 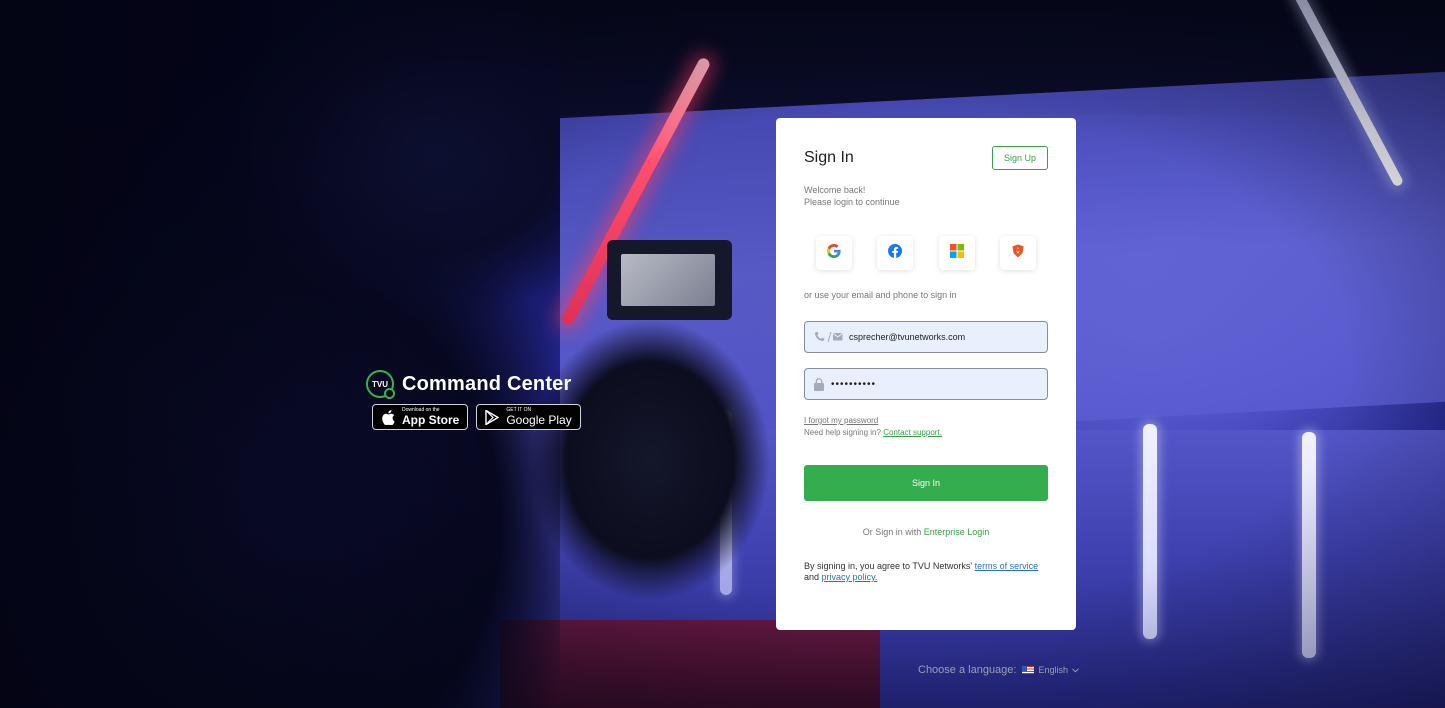 What do you see at coordinates (1053, 670) in the screenshot?
I see `language-selected: English` at bounding box center [1053, 670].